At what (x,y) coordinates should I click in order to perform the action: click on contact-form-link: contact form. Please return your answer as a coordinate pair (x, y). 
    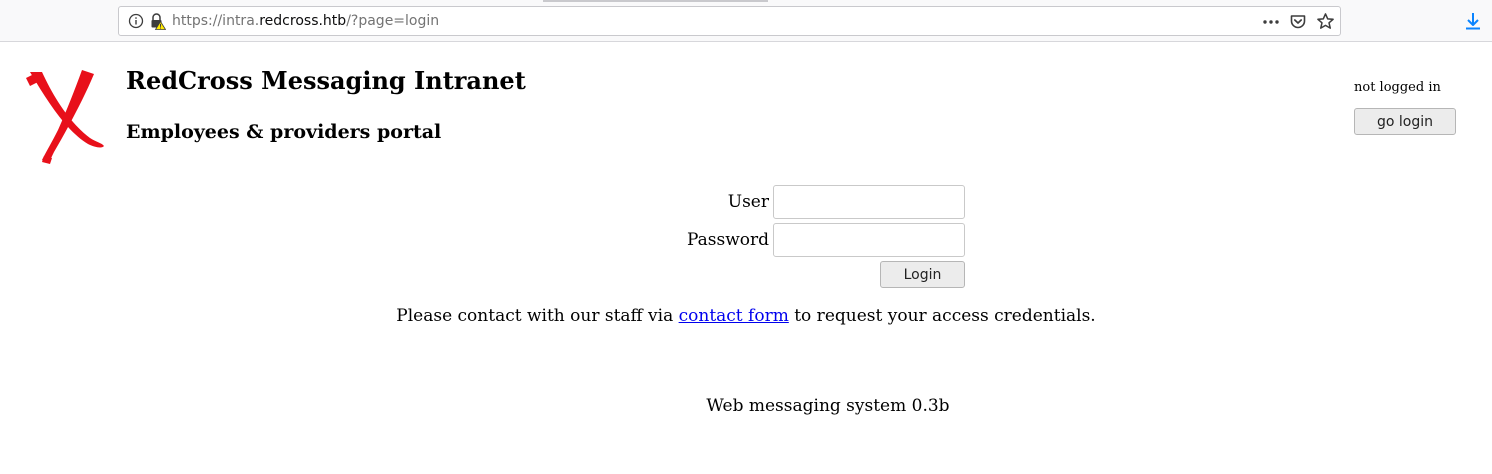
    Looking at the image, I should click on (734, 316).